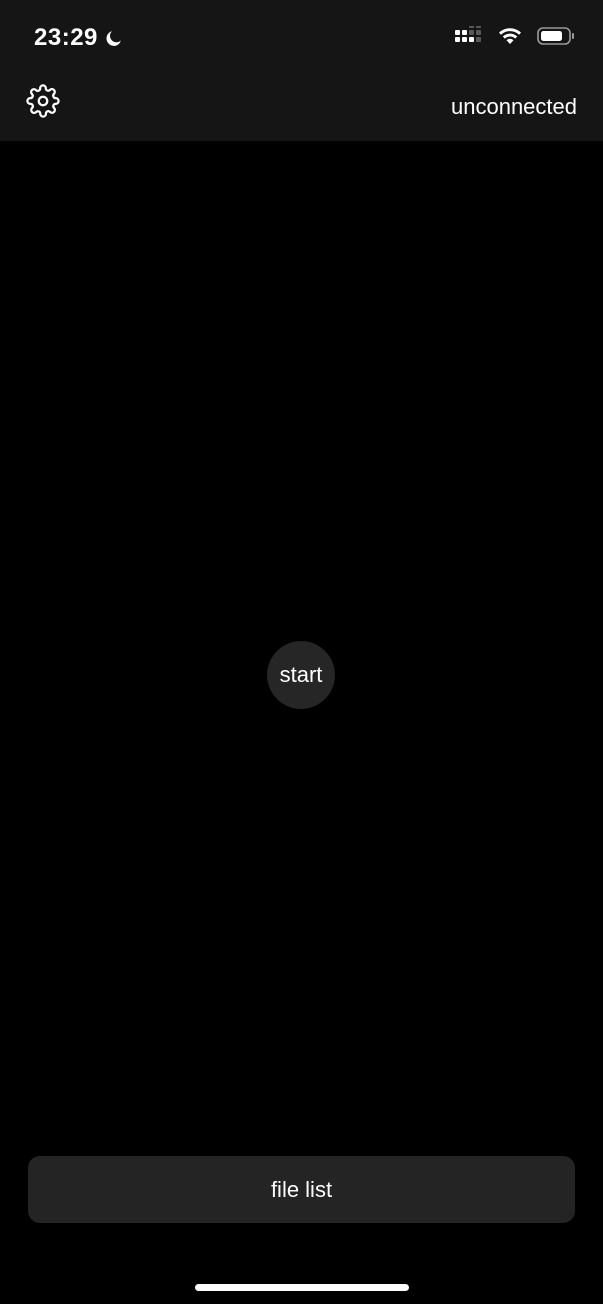 The image size is (603, 1304). What do you see at coordinates (514, 106) in the screenshot?
I see `connection-status: unconnected` at bounding box center [514, 106].